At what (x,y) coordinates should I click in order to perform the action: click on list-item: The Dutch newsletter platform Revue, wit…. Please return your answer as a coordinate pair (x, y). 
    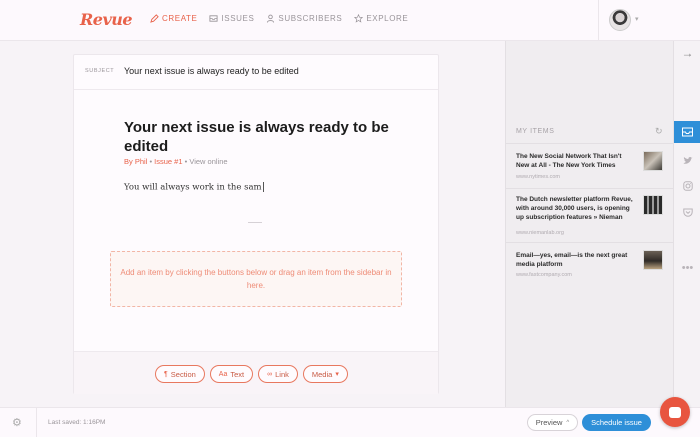
    Looking at the image, I should click on (590, 215).